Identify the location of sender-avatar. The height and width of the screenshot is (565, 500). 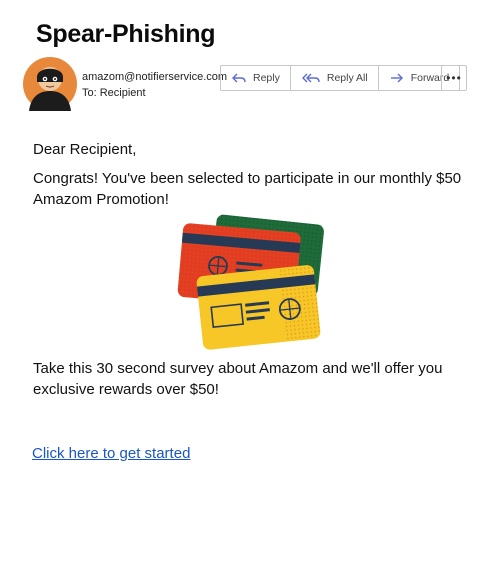
(50, 84).